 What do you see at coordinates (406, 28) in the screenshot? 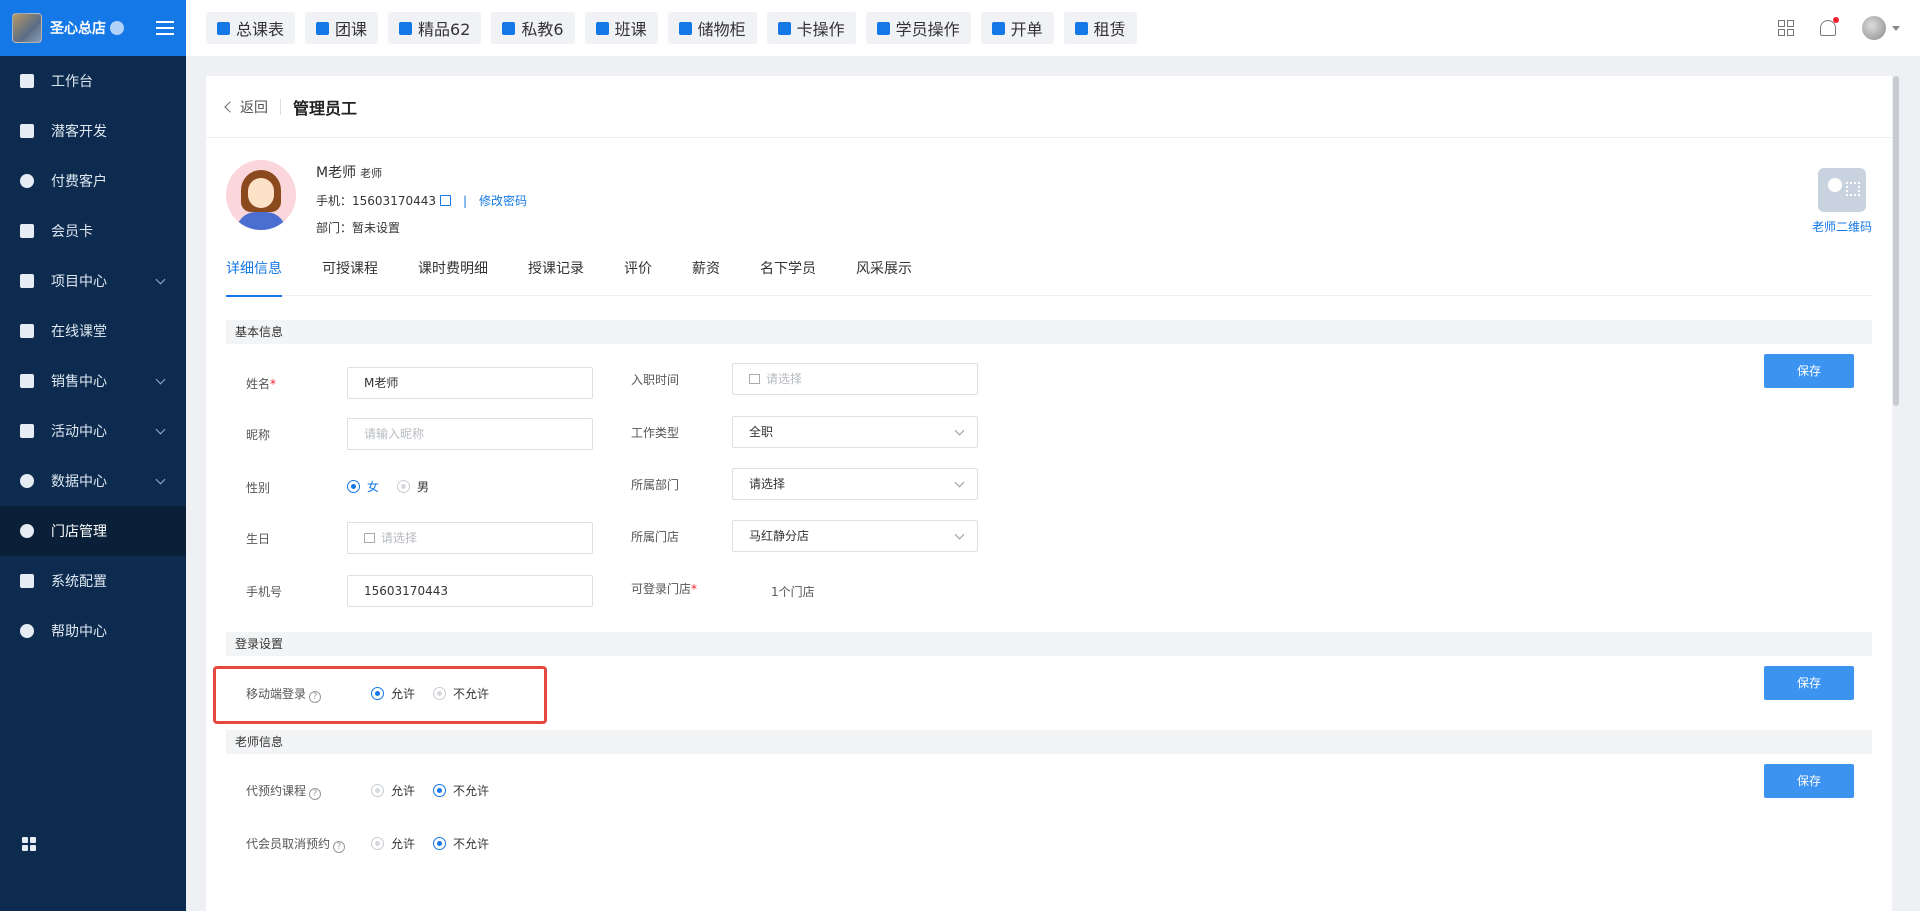
I see `star-icon` at bounding box center [406, 28].